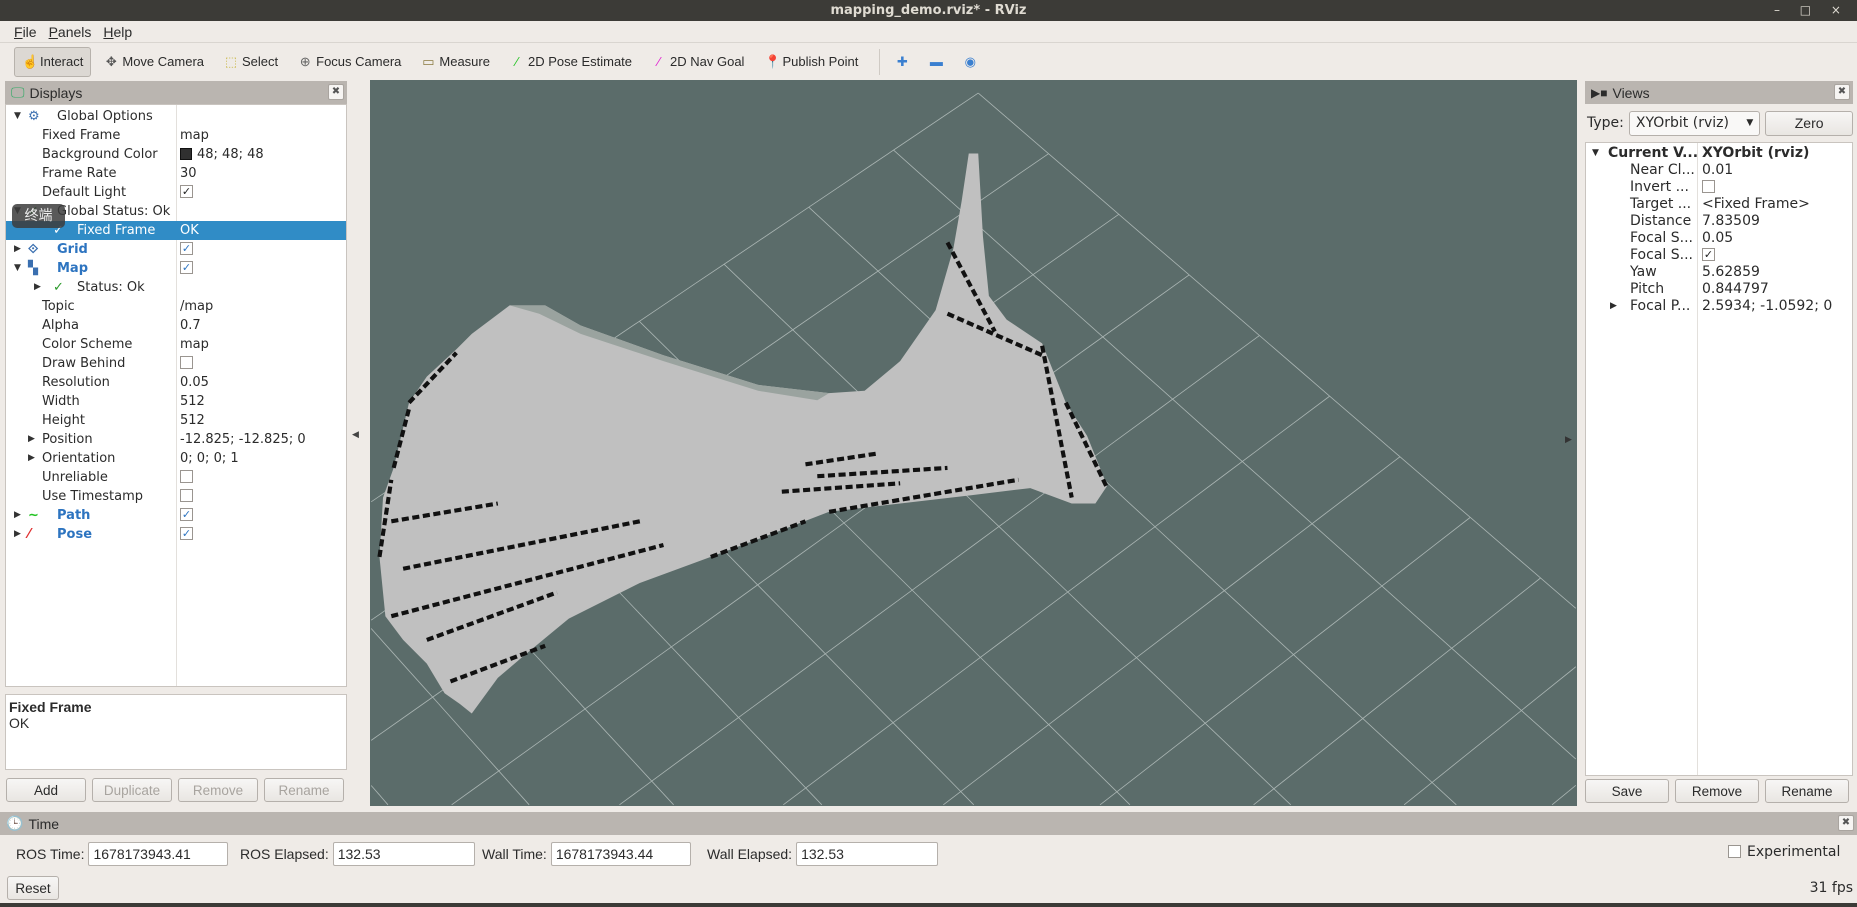 This screenshot has width=1857, height=907. What do you see at coordinates (1717, 791) in the screenshot?
I see `remove-view-button: Remove` at bounding box center [1717, 791].